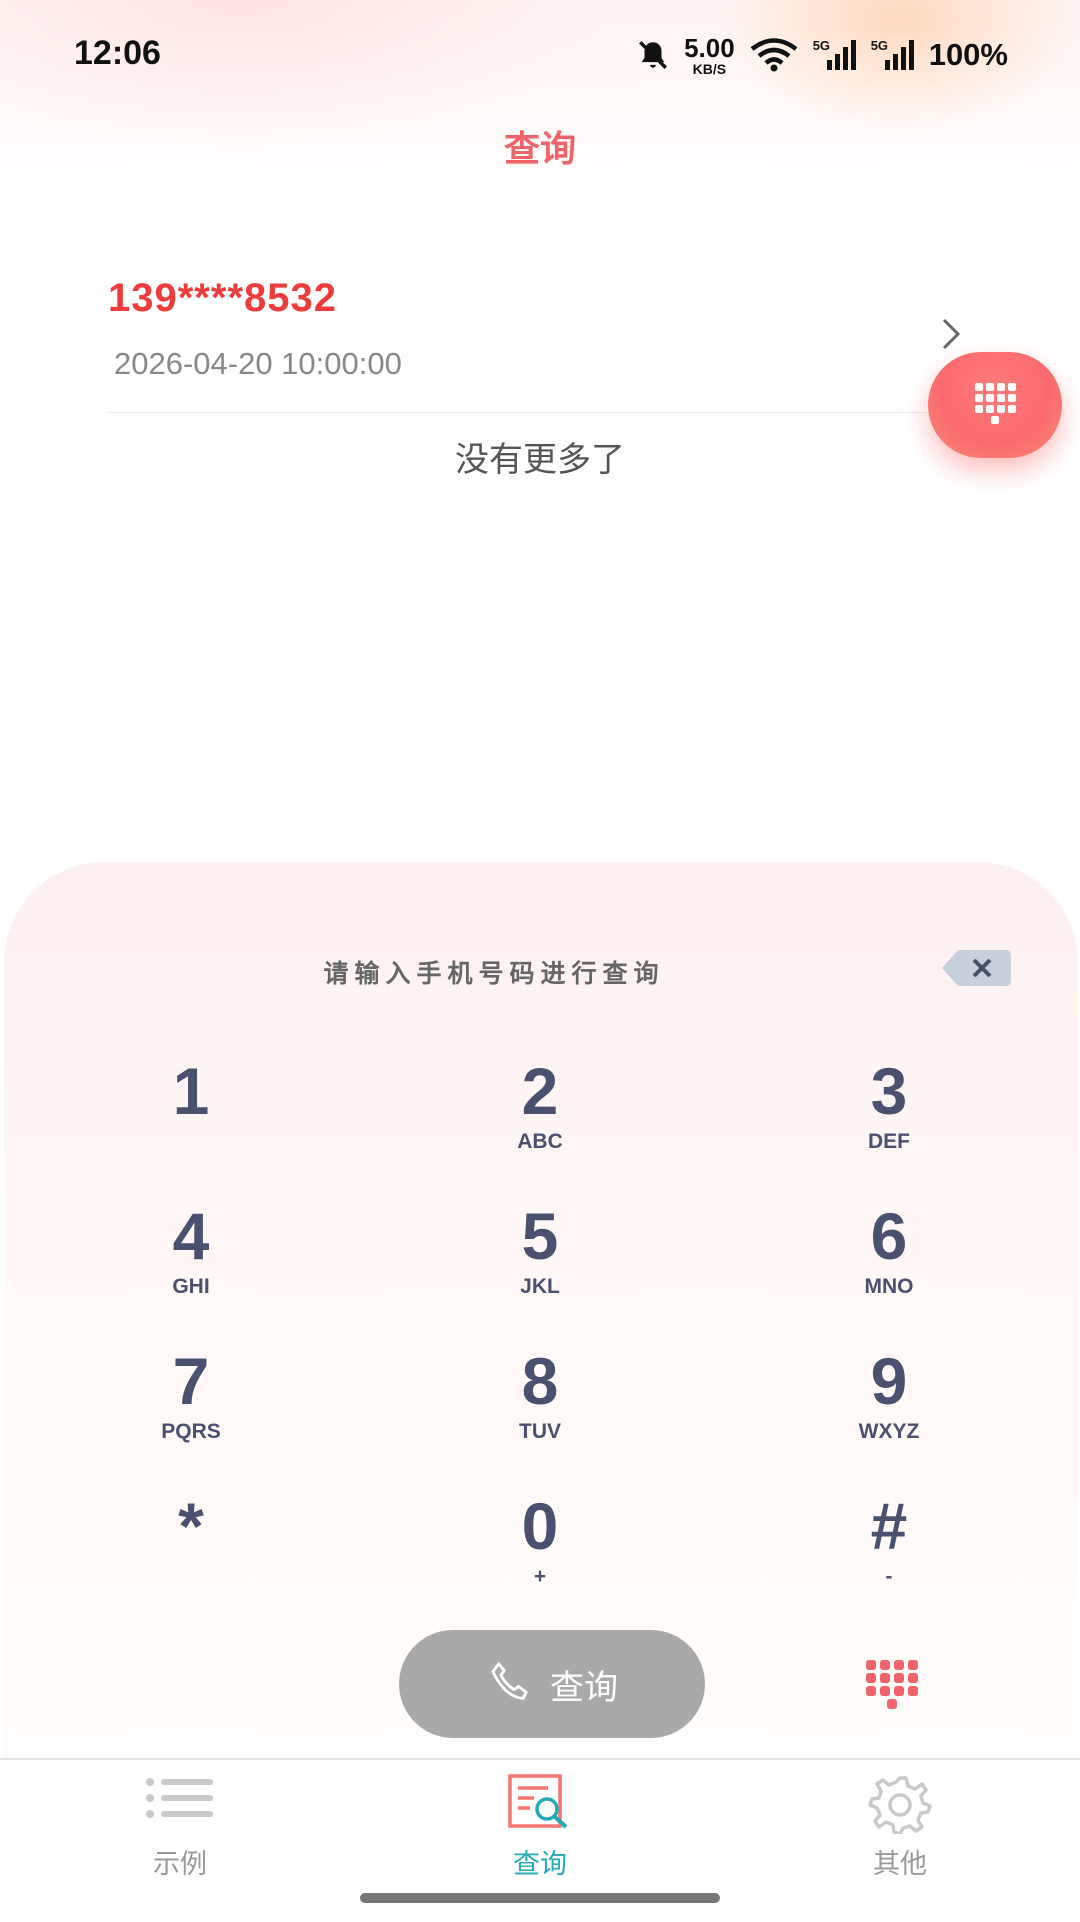  Describe the element at coordinates (835, 55) in the screenshot. I see `cellular-signal-1: 5G` at that location.